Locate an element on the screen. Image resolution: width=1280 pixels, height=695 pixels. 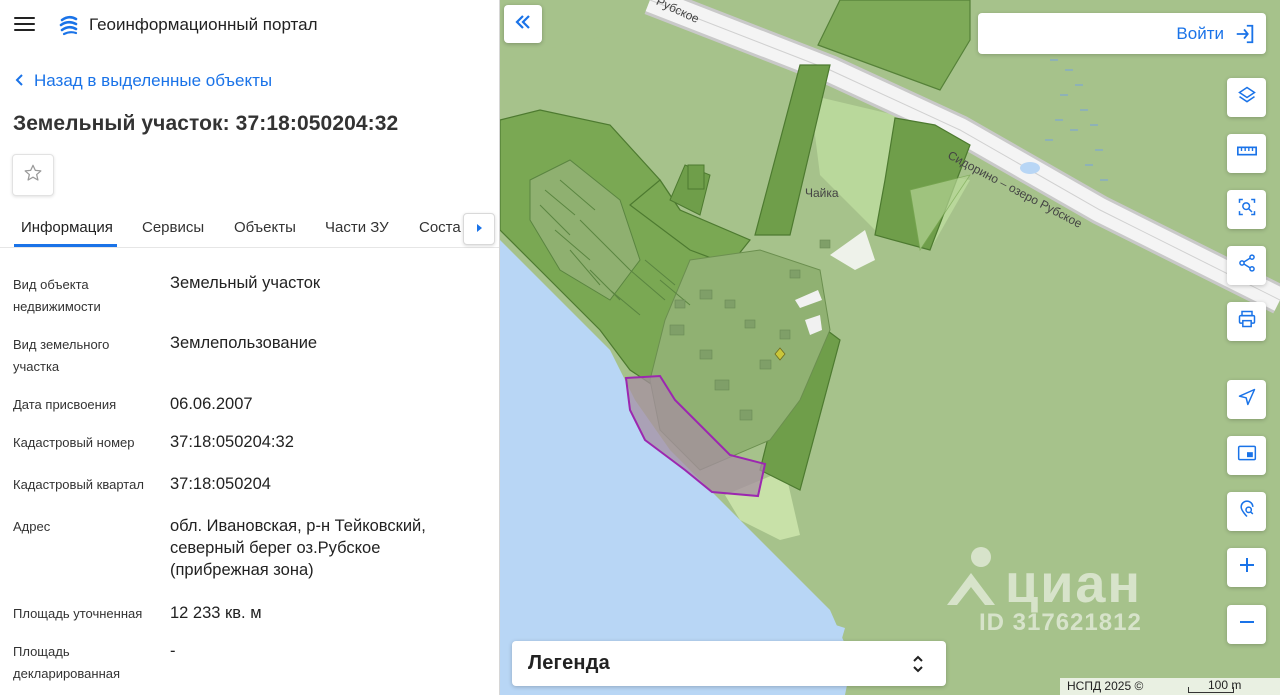
menu-icon is located at coordinates (25, 24).